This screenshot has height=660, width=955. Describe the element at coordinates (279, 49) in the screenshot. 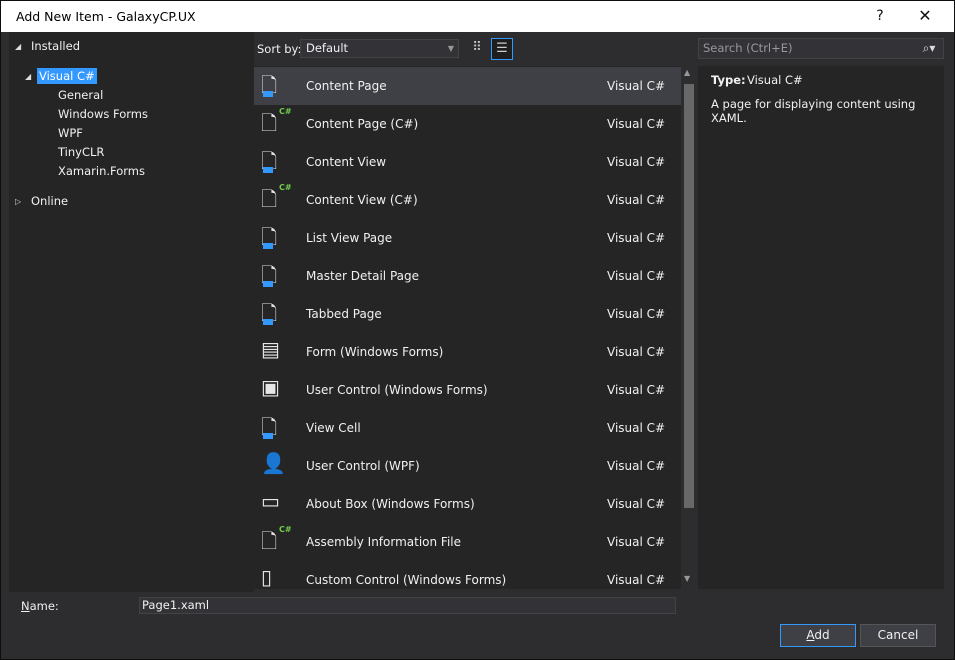

I see `sort-label: Sort by:` at that location.